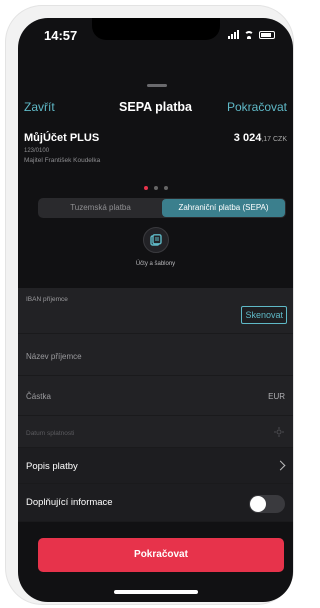 This screenshot has width=320, height=608. Describe the element at coordinates (155, 109) in the screenshot. I see `nav-bar: Zavřít SEPA platba Pokračovat` at that location.